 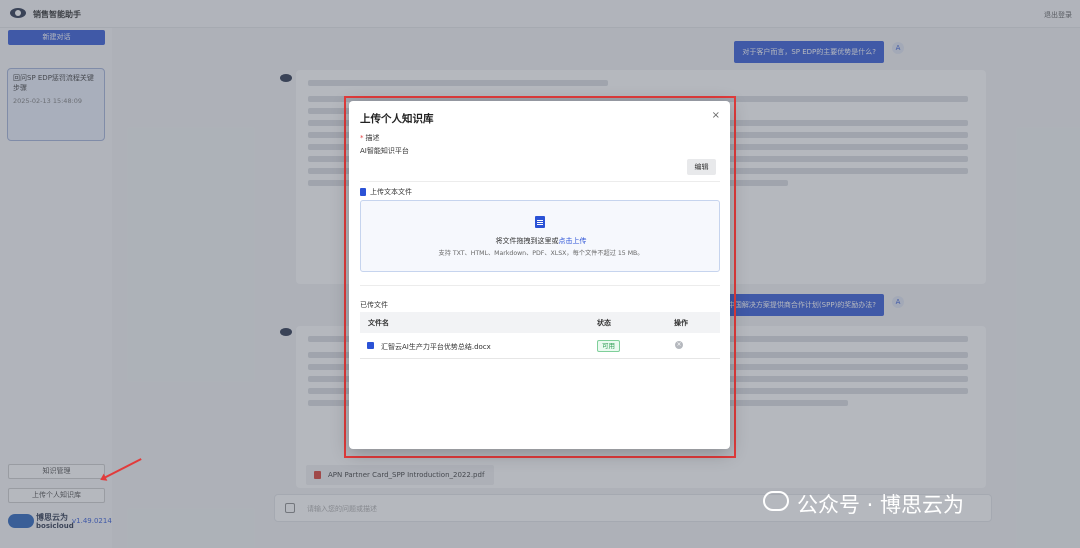 What do you see at coordinates (370, 345) in the screenshot?
I see `word-file-icon` at bounding box center [370, 345].